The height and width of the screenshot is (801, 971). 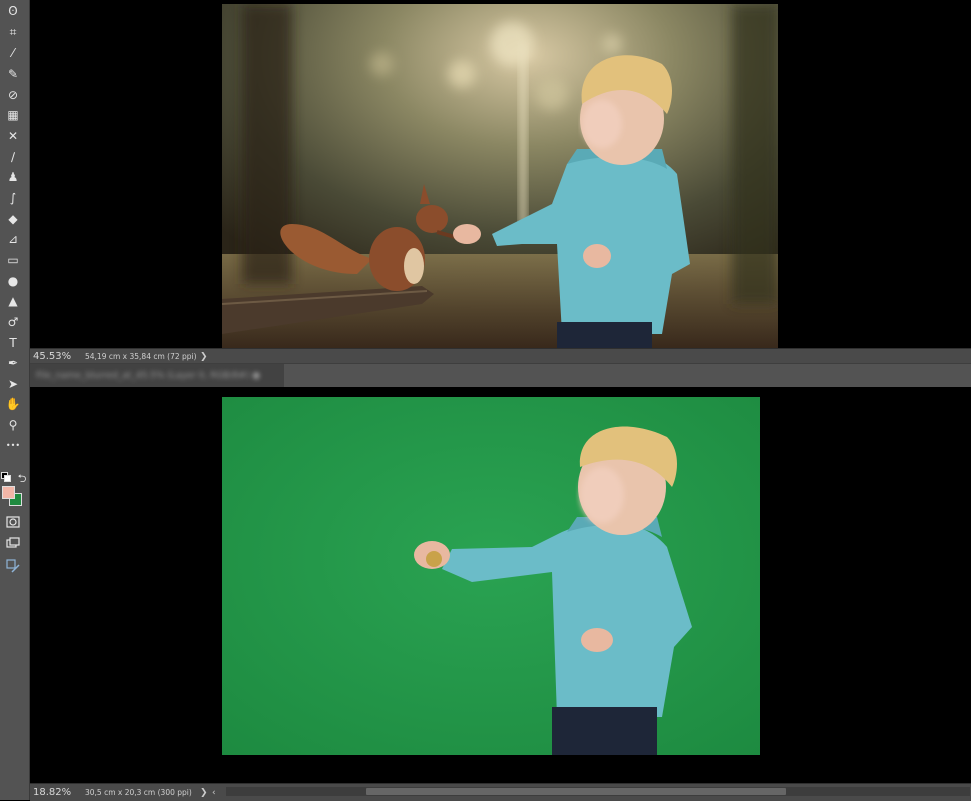 What do you see at coordinates (13, 115) in the screenshot?
I see `frame-icon: ▦` at bounding box center [13, 115].